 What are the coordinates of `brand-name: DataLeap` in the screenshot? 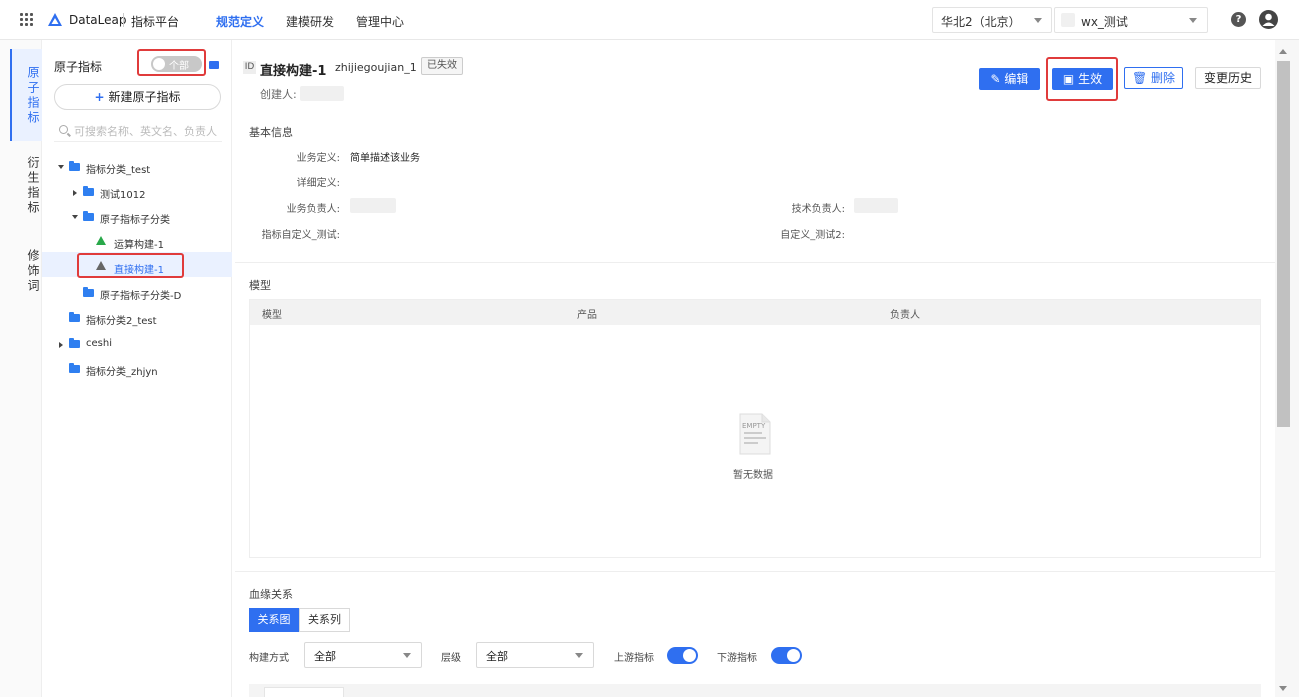 It's located at (98, 20).